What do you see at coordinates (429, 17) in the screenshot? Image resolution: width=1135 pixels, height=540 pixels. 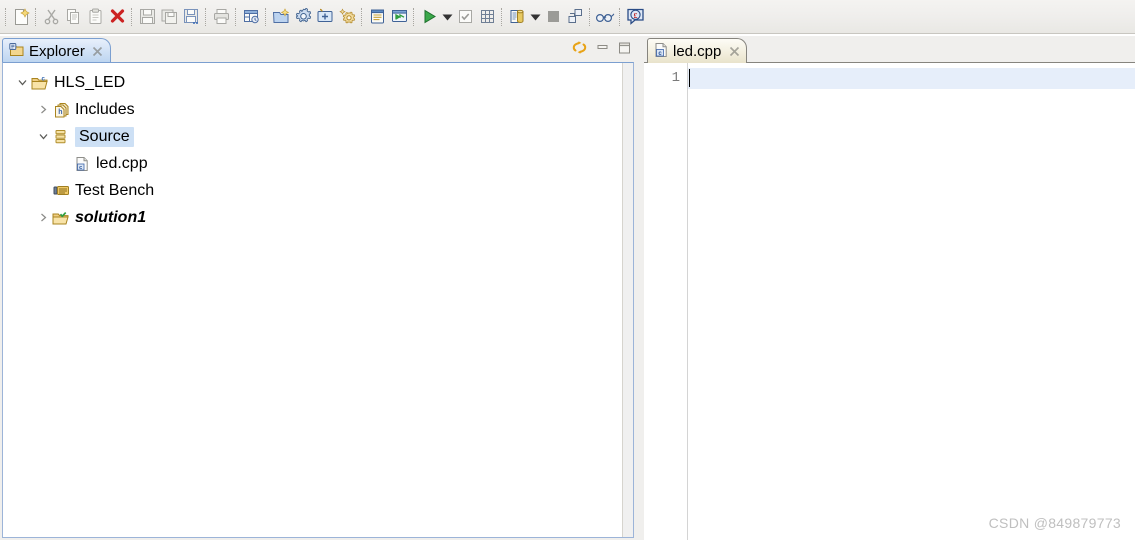 I see `run-icon` at bounding box center [429, 17].